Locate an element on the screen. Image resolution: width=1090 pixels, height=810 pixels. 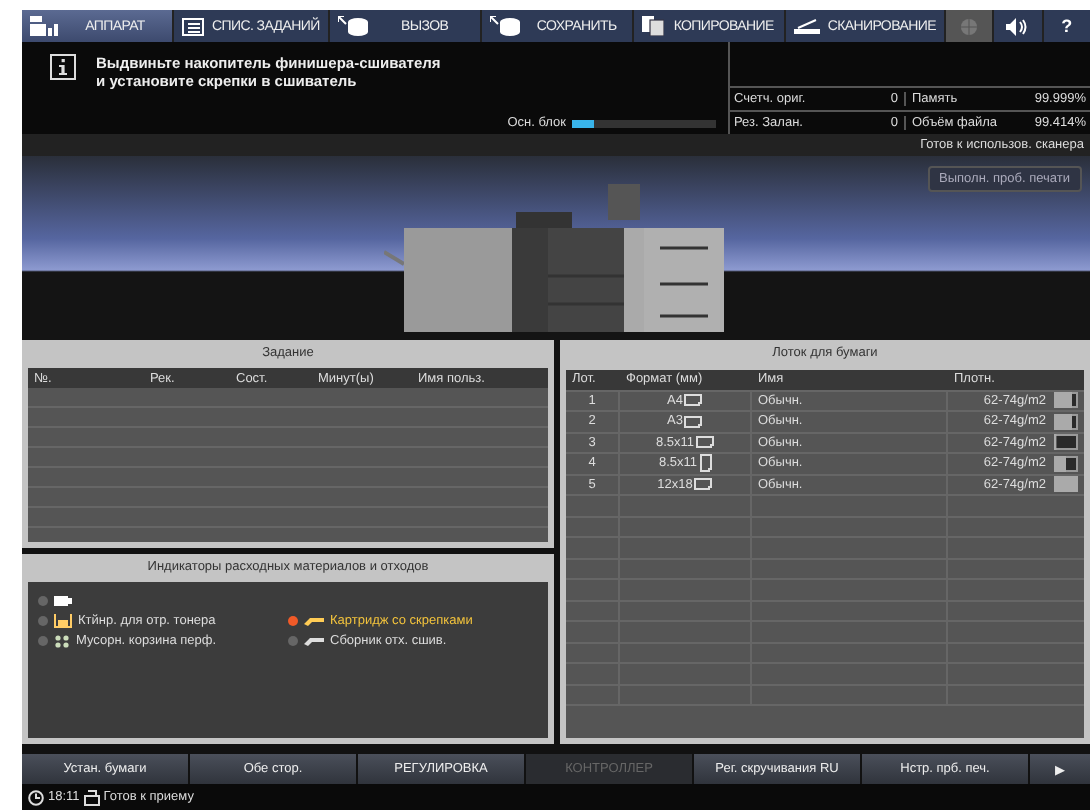
nav-icon-button is located at coordinates (1018, 26).